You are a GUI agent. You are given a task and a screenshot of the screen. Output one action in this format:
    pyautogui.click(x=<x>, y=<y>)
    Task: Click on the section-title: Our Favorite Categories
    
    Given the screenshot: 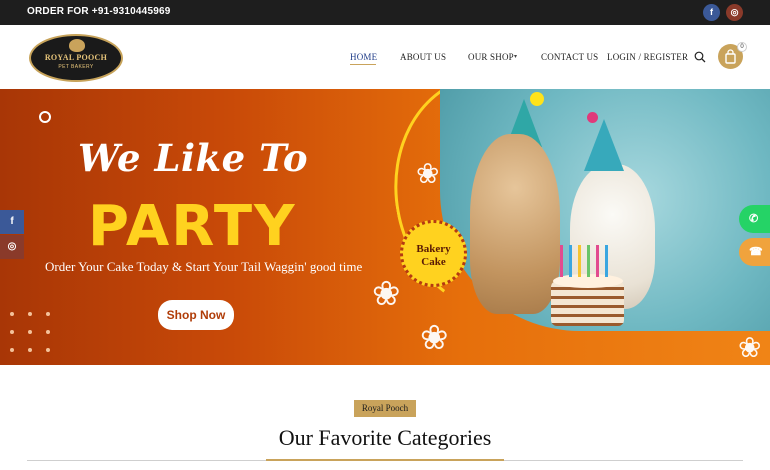 What is the action you would take?
    pyautogui.click(x=385, y=437)
    